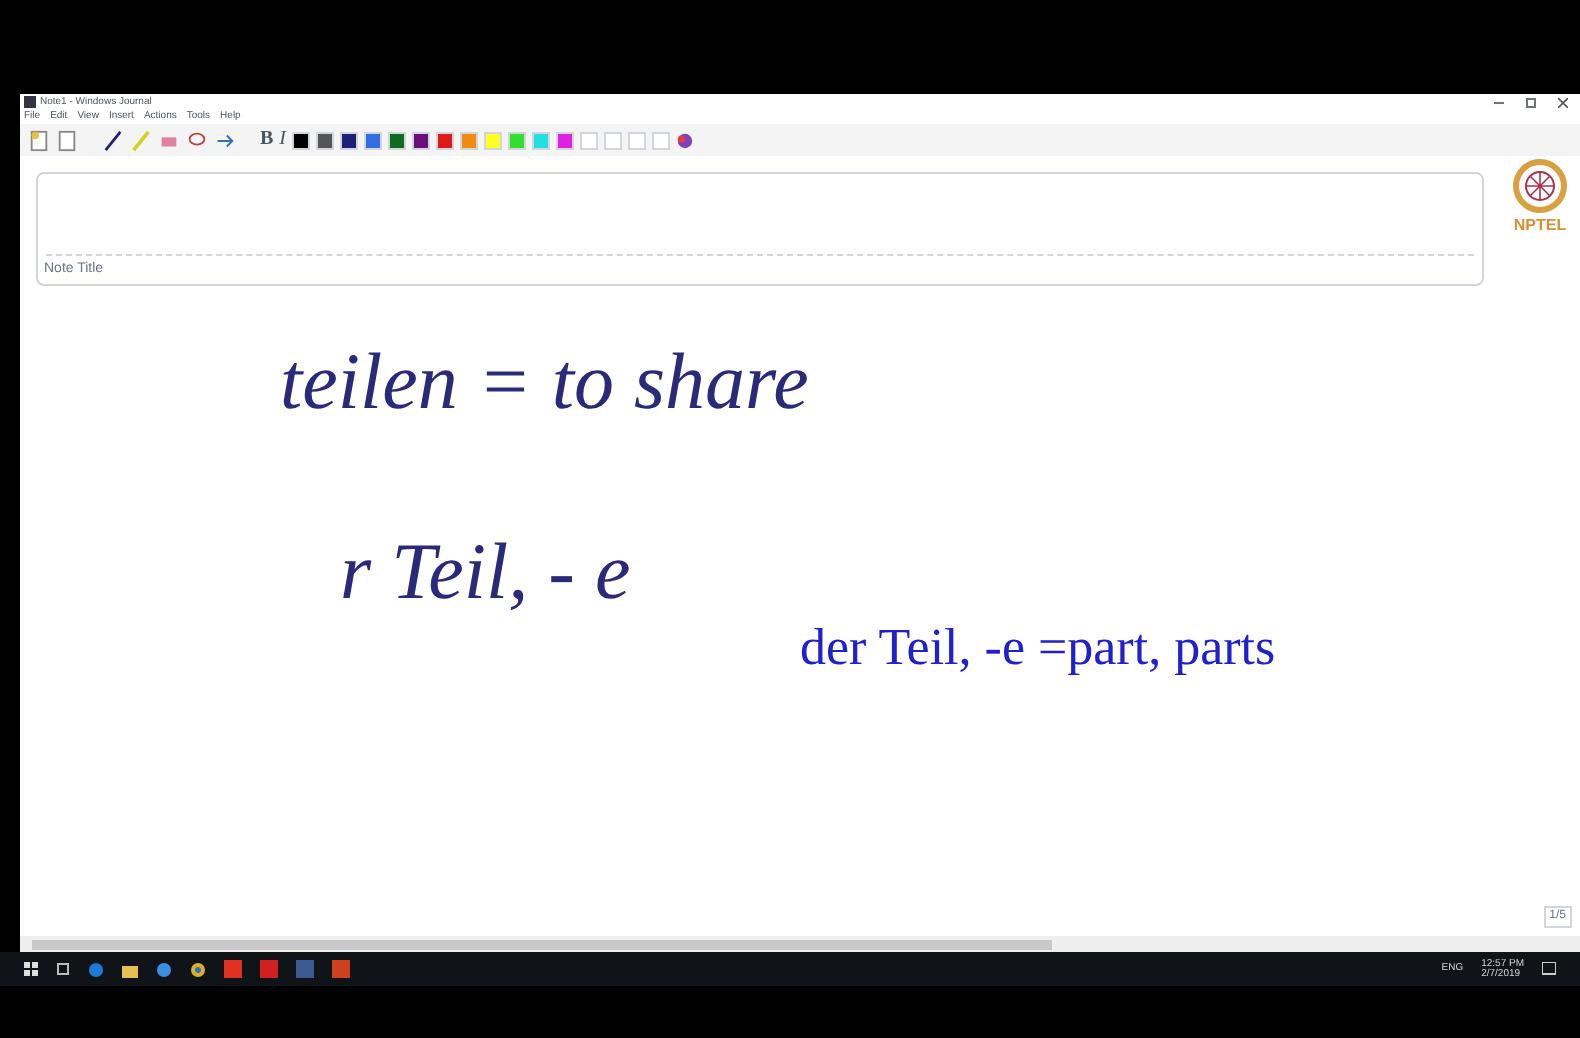 Image resolution: width=1580 pixels, height=1038 pixels. What do you see at coordinates (486, 572) in the screenshot?
I see `handwritten-text: r Teil, - e` at bounding box center [486, 572].